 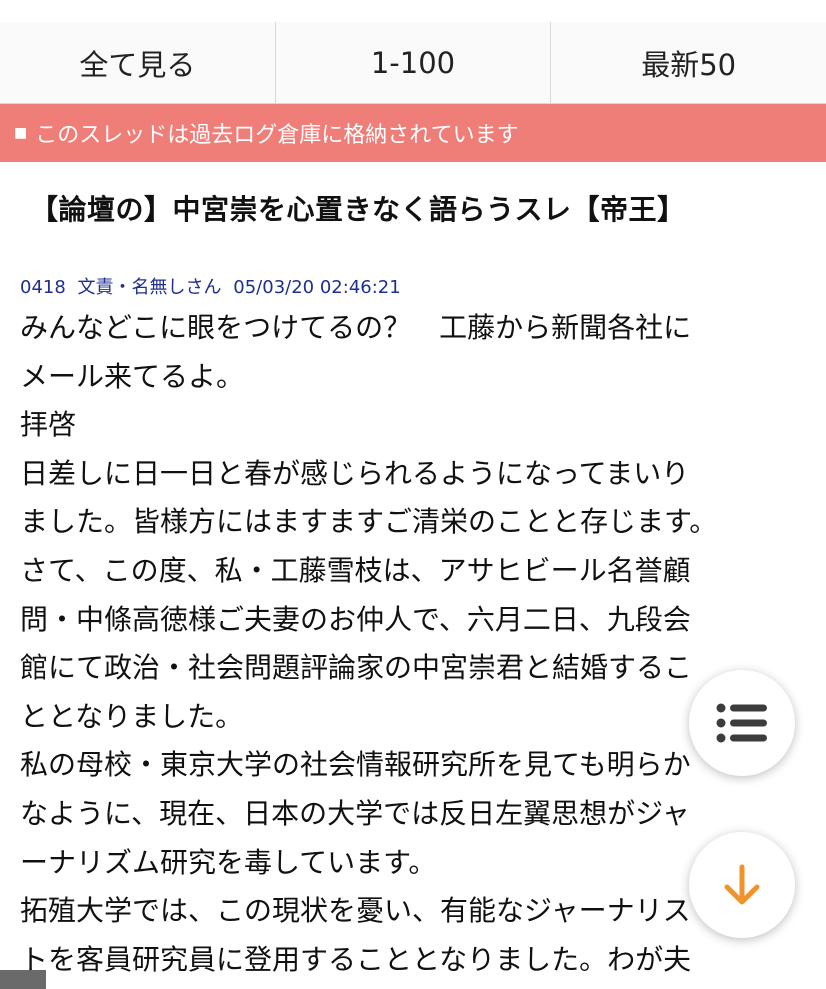 What do you see at coordinates (132, 376) in the screenshot?
I see `post-line: メール来てるよ。` at bounding box center [132, 376].